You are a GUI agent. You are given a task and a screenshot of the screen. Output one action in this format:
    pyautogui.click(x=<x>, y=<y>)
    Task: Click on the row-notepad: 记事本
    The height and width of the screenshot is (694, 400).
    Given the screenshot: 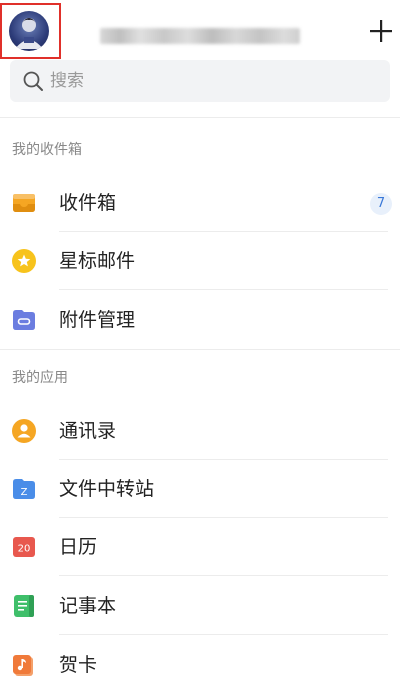 What is the action you would take?
    pyautogui.click(x=200, y=606)
    